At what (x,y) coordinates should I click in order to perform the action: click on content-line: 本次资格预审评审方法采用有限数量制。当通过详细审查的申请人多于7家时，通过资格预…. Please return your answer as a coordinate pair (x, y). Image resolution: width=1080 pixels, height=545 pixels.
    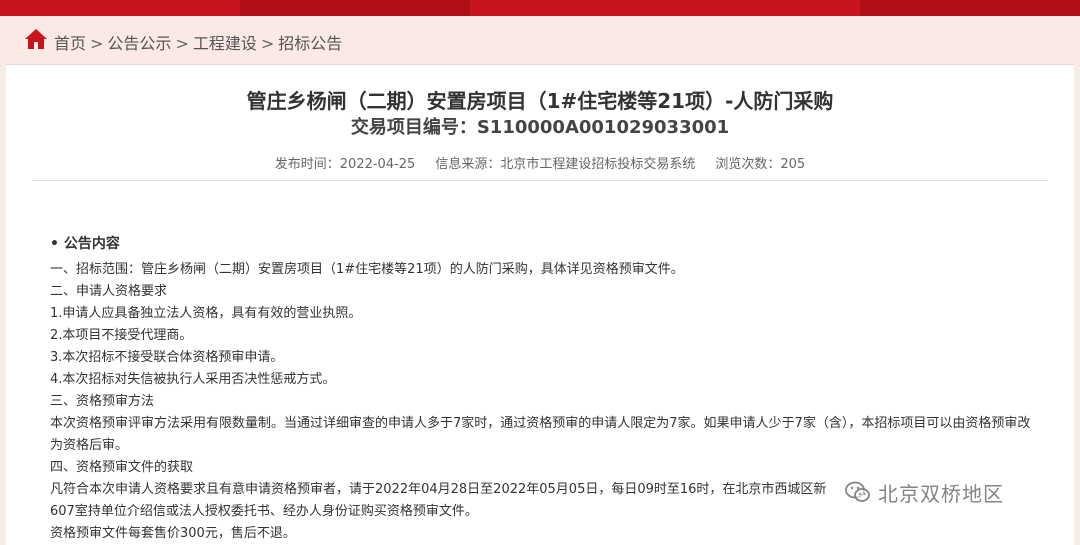
    Looking at the image, I should click on (540, 434).